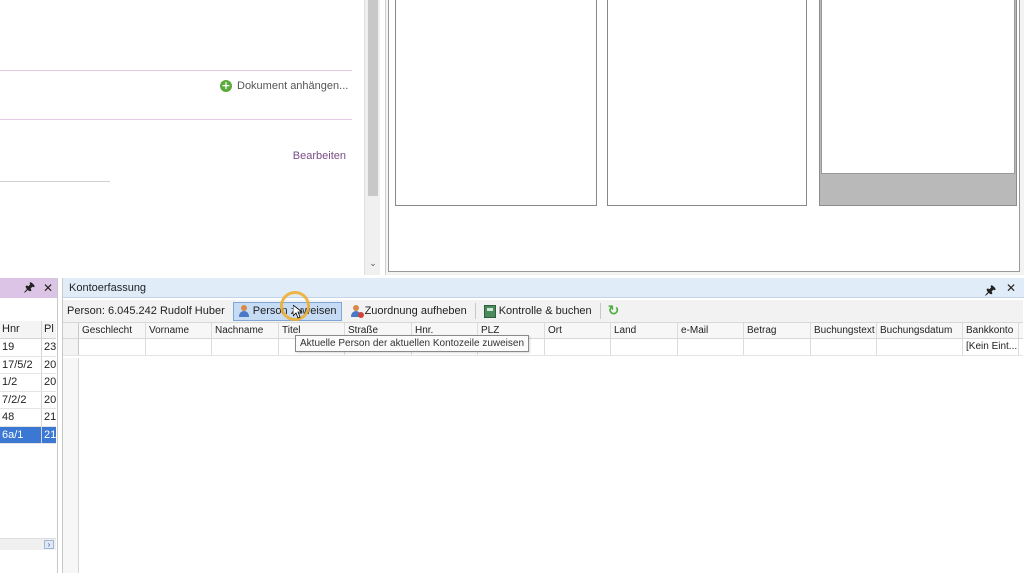 This screenshot has height=573, width=1024. I want to click on cell-buchungsdatum, so click(920, 347).